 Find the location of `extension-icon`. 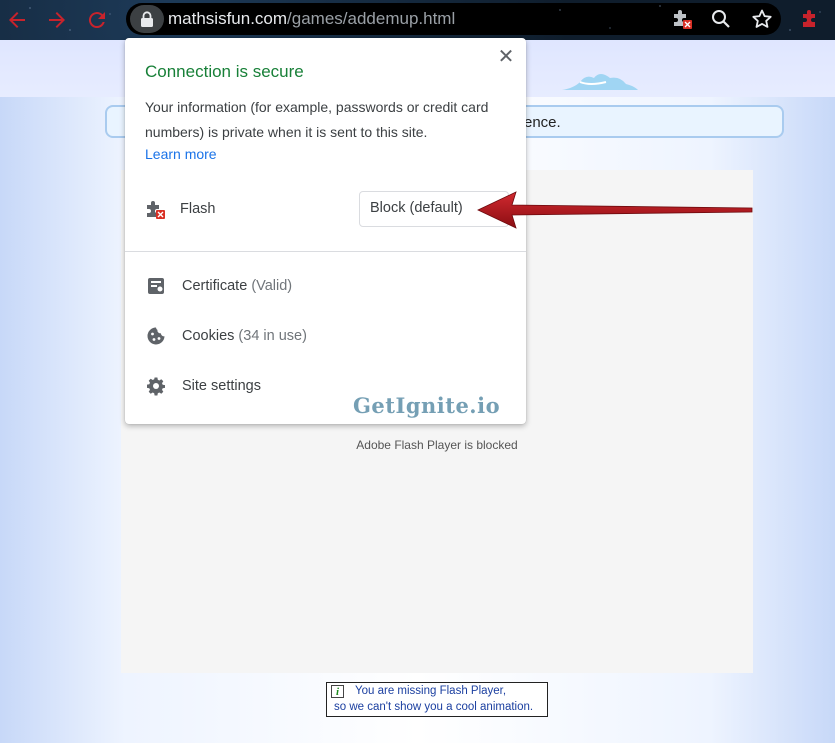

extension-icon is located at coordinates (811, 19).